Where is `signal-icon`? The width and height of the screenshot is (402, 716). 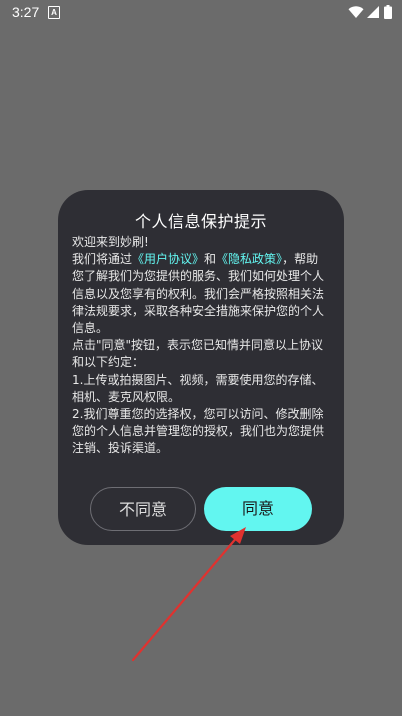
signal-icon is located at coordinates (373, 12).